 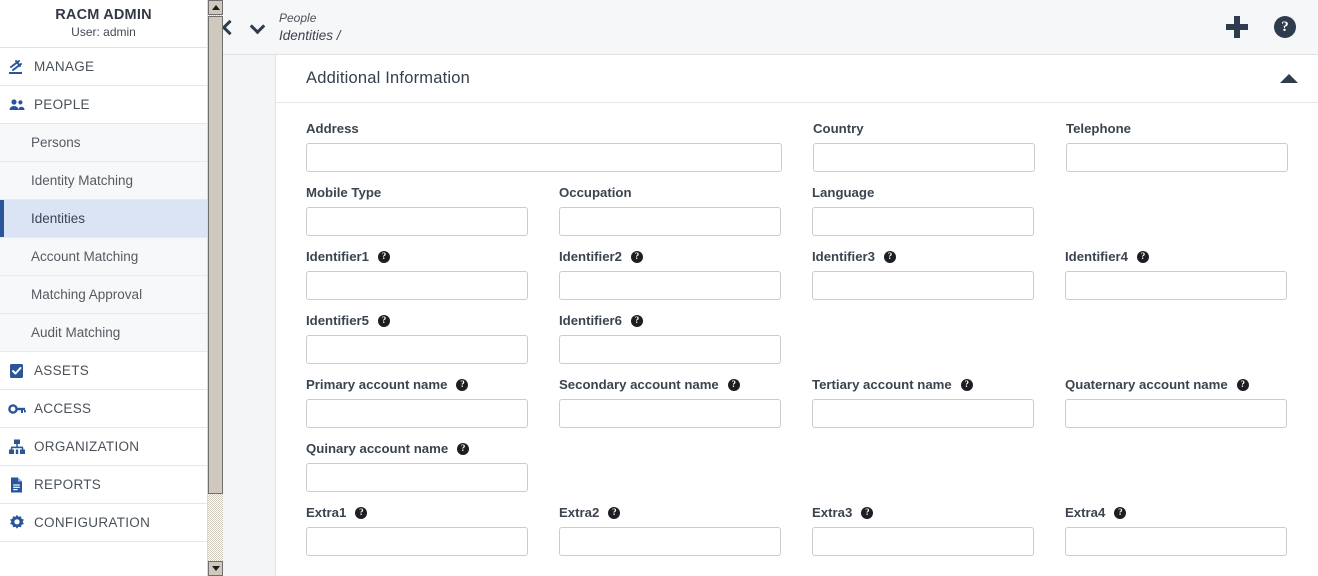 What do you see at coordinates (21, 371) in the screenshot?
I see `clipboard-check-icon` at bounding box center [21, 371].